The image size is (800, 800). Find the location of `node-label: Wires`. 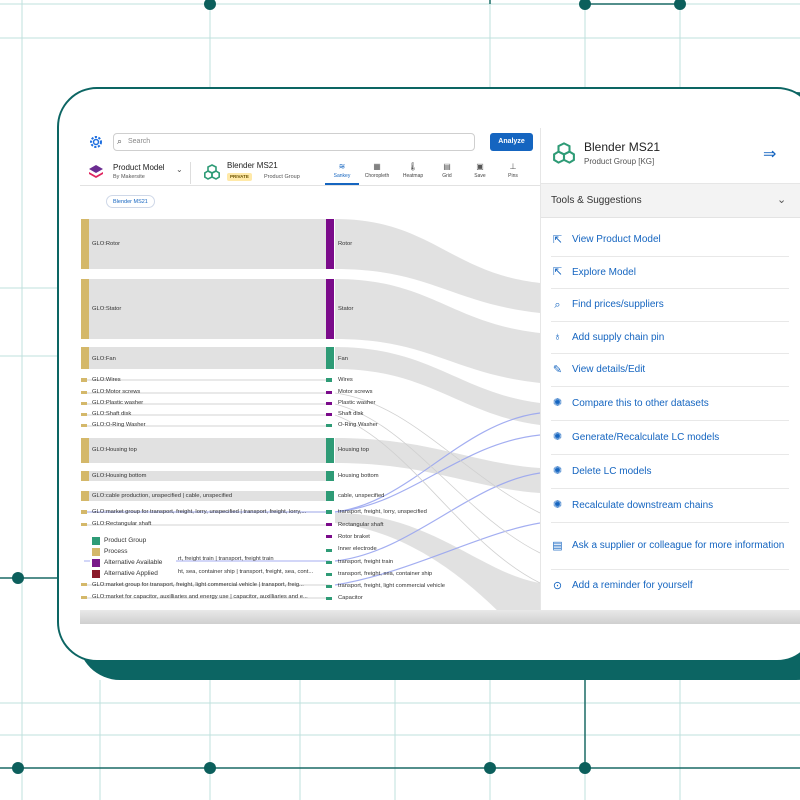

node-label: Wires is located at coordinates (345, 380).